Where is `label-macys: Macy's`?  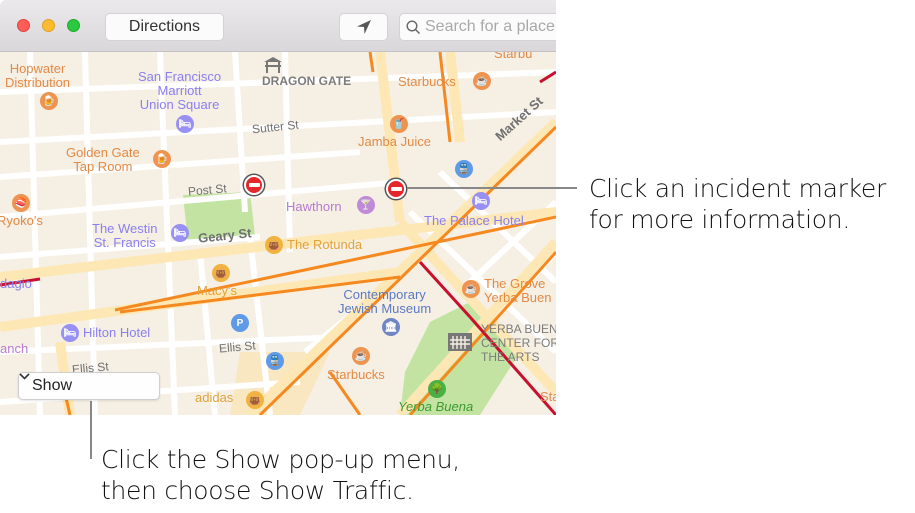 label-macys: Macy's is located at coordinates (217, 290).